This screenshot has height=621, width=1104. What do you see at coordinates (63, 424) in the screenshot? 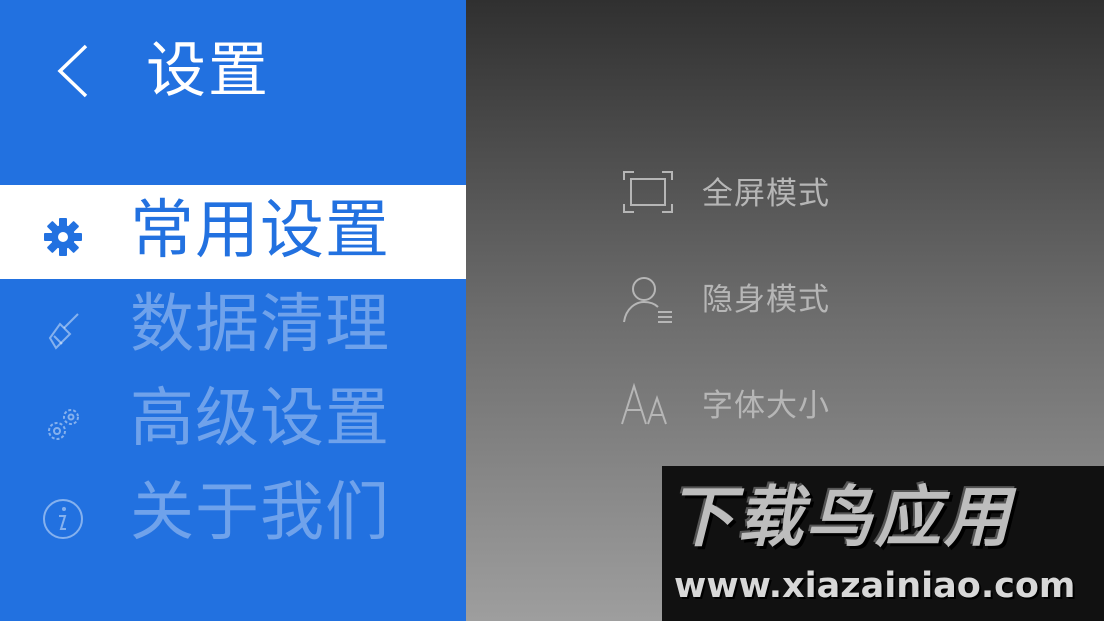
I see `gears-icon` at bounding box center [63, 424].